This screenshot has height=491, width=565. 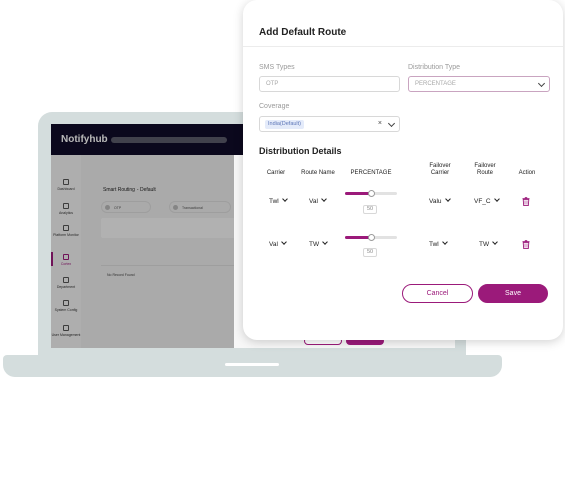 What do you see at coordinates (488, 243) in the screenshot?
I see `failover-route-select: TW` at bounding box center [488, 243].